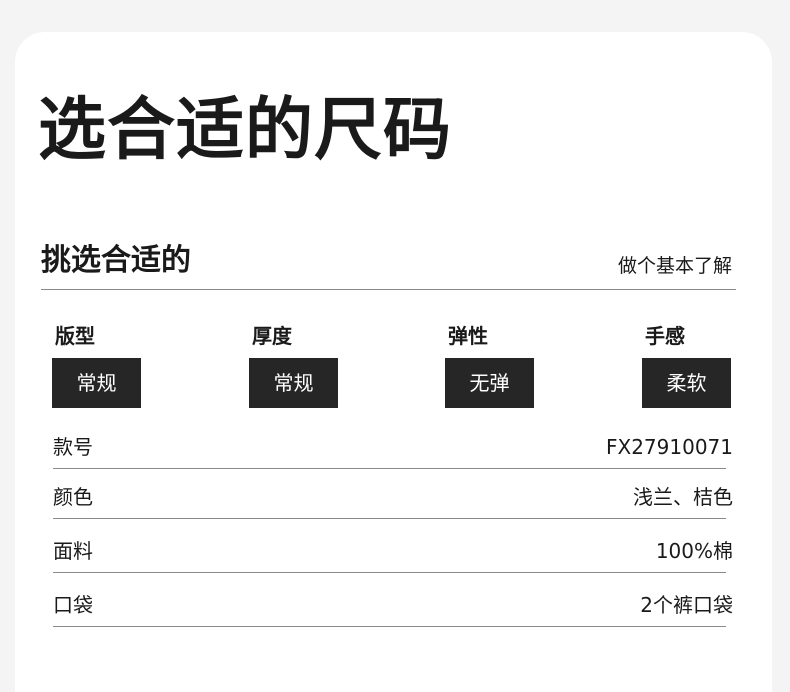 The height and width of the screenshot is (692, 790). I want to click on attribute-label: 手感, so click(665, 336).